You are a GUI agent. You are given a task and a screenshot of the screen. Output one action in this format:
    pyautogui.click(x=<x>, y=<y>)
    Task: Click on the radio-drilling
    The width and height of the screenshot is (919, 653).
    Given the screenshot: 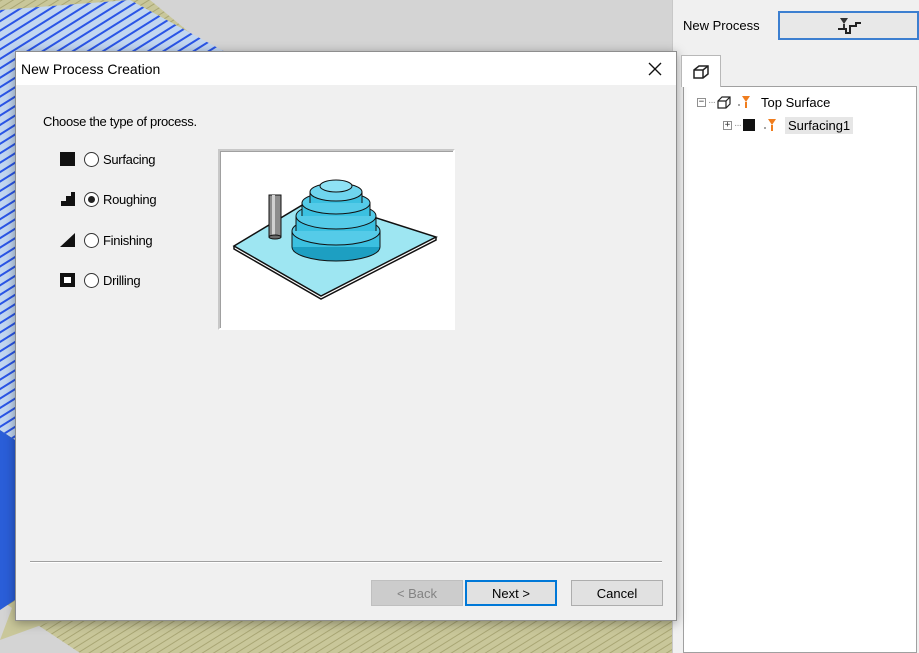 What is the action you would take?
    pyautogui.click(x=91, y=280)
    